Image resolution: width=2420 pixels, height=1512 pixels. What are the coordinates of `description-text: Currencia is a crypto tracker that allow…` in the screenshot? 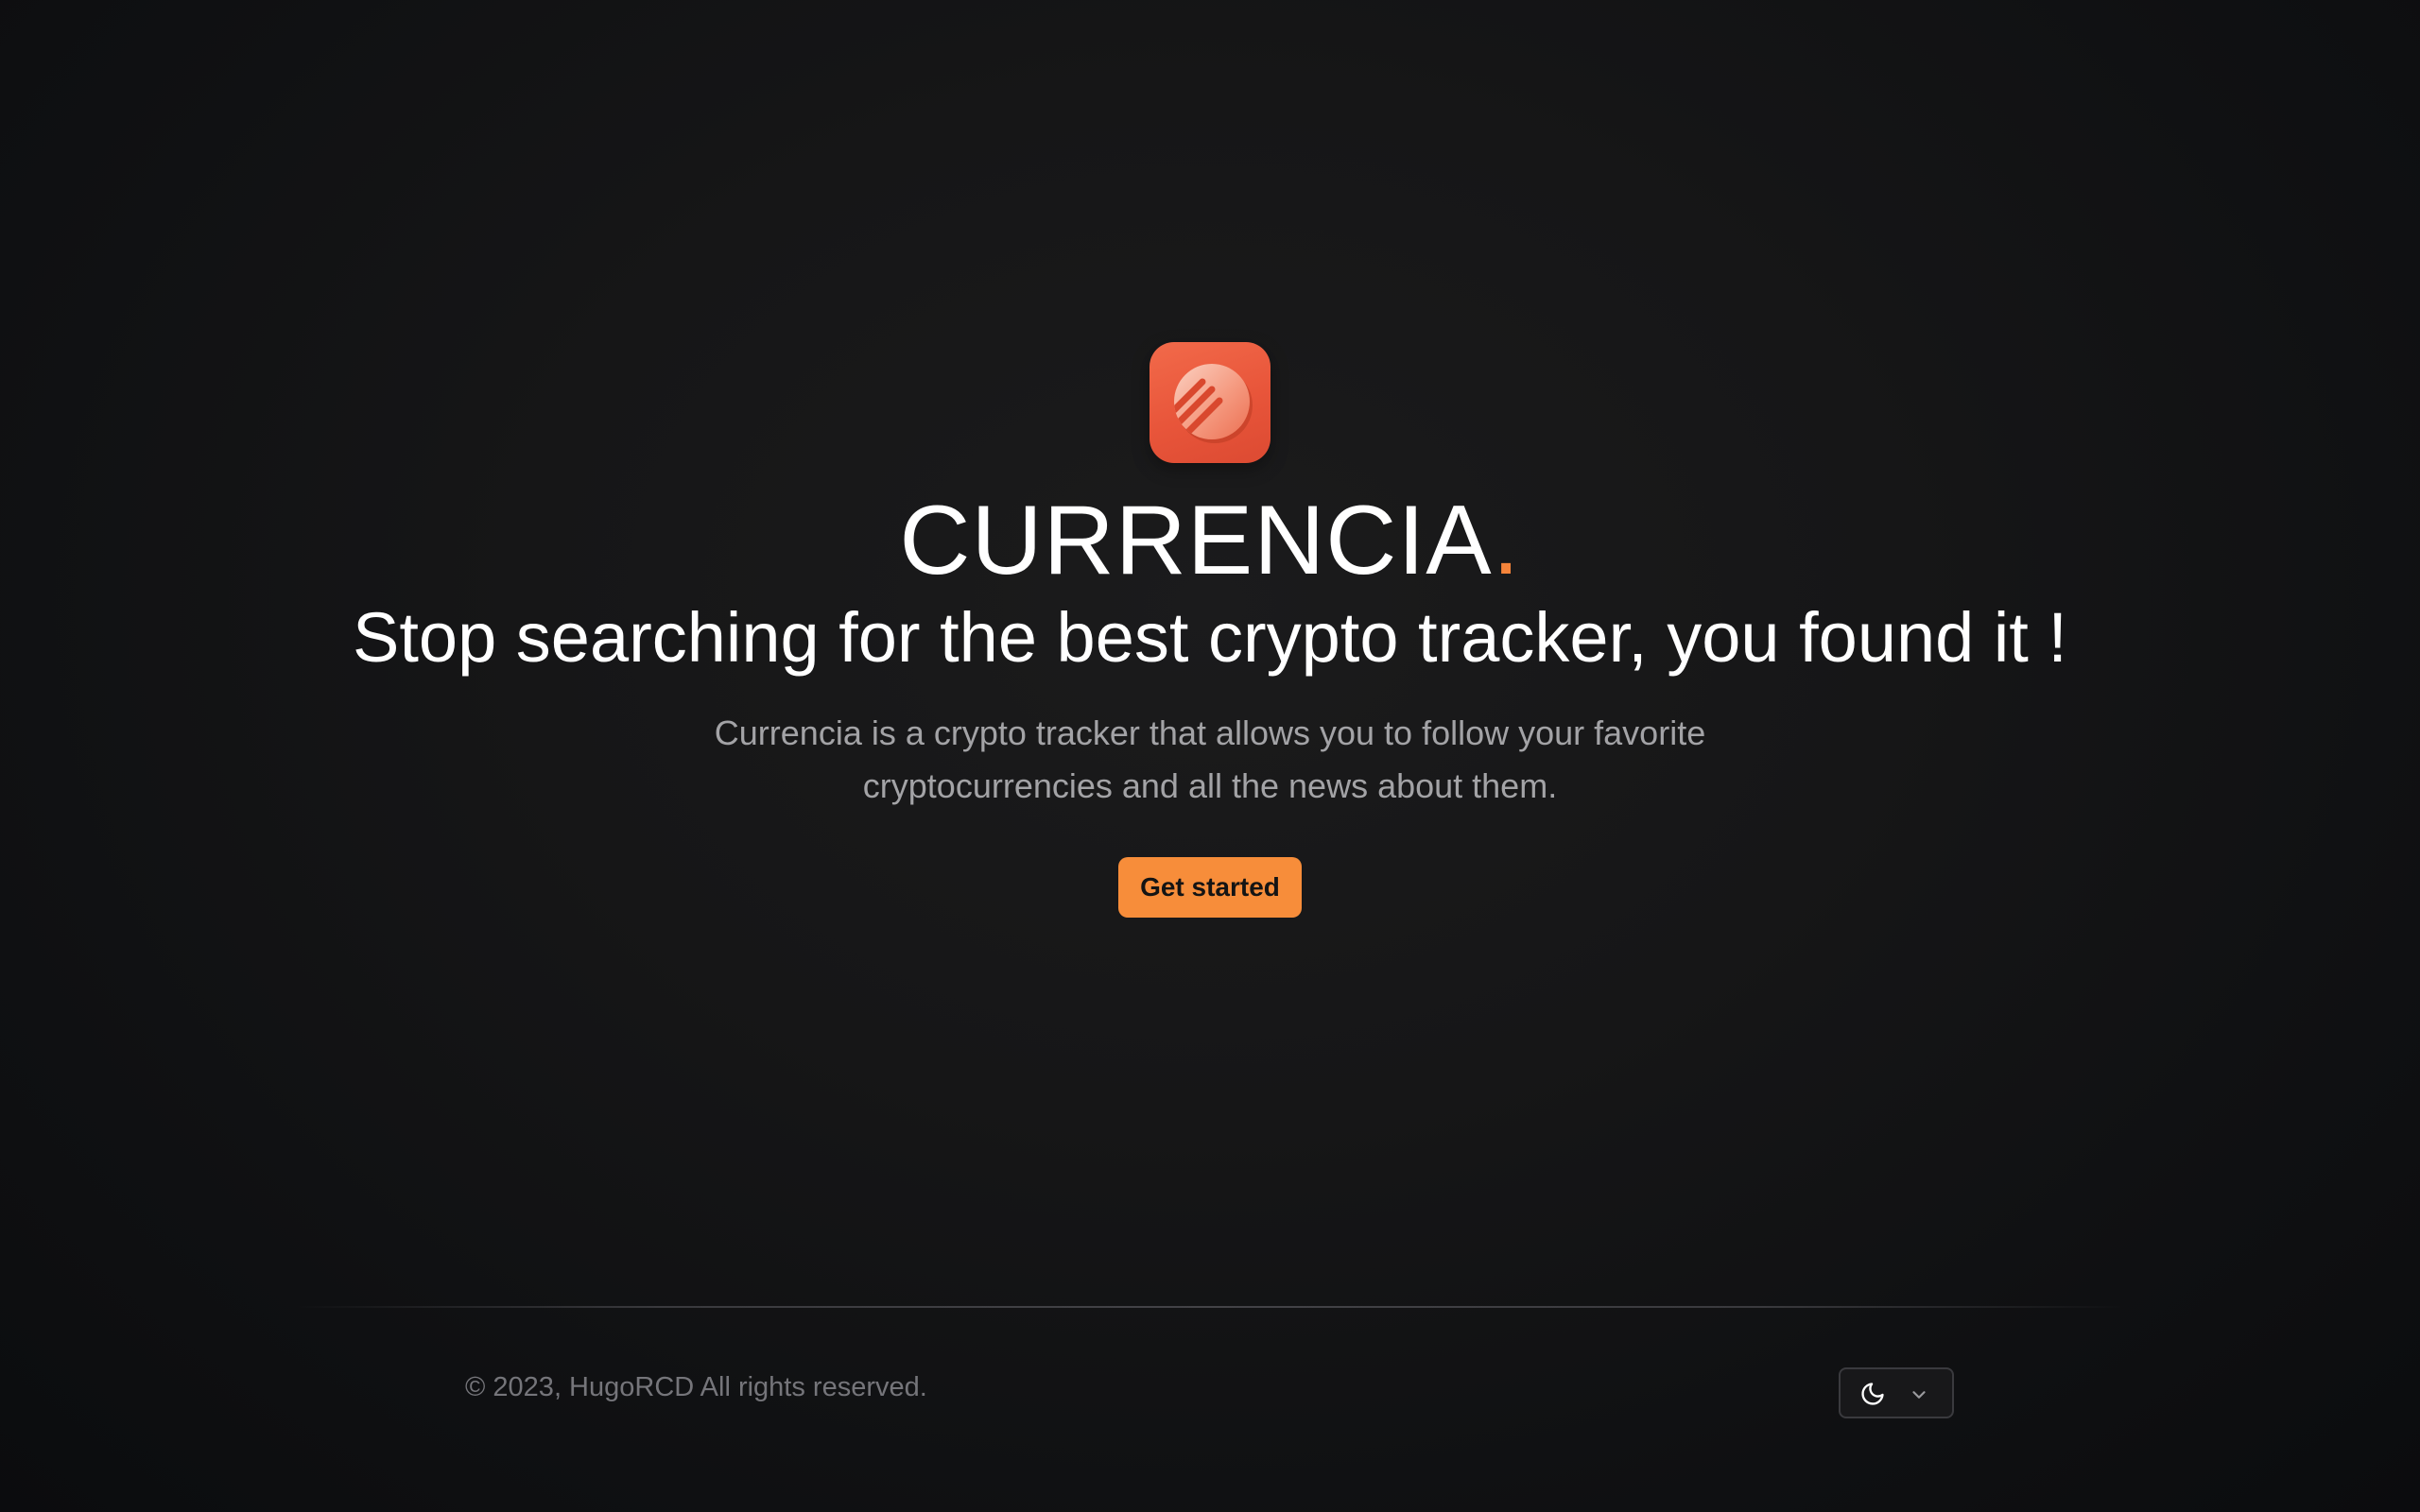 It's located at (1210, 759).